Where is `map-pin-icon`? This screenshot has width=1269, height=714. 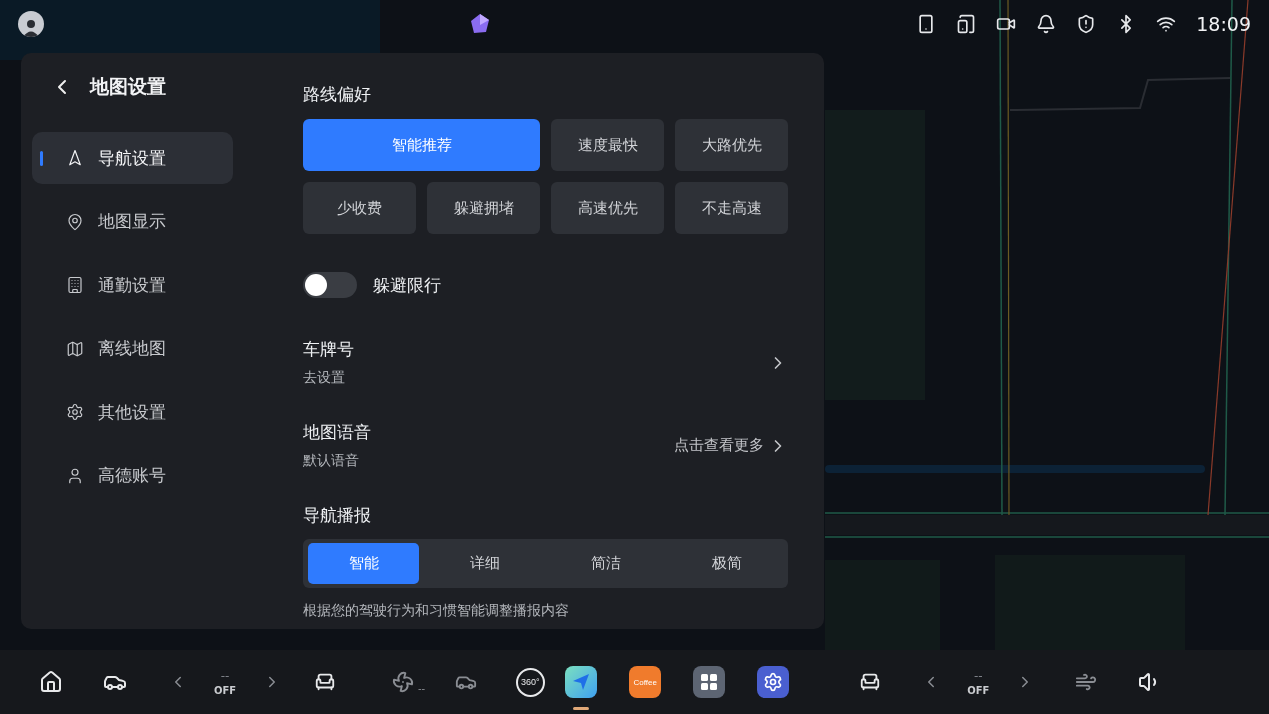 map-pin-icon is located at coordinates (75, 221).